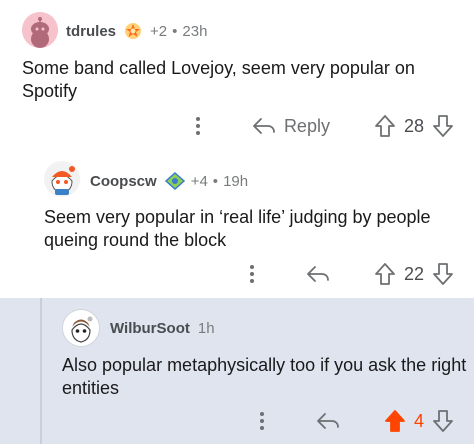 The width and height of the screenshot is (474, 444). What do you see at coordinates (413, 273) in the screenshot?
I see `vote-score: 22` at bounding box center [413, 273].